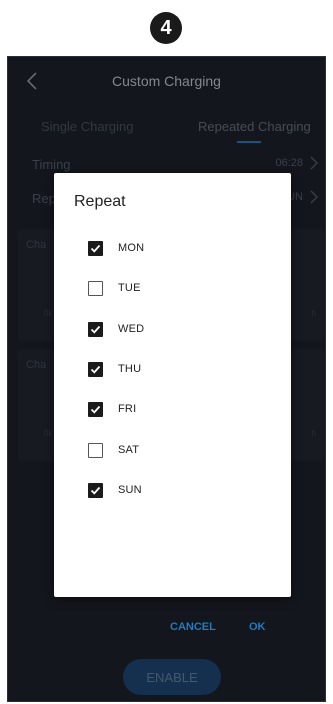 Image resolution: width=333 pixels, height=704 pixels. I want to click on option-label: SAT, so click(129, 450).